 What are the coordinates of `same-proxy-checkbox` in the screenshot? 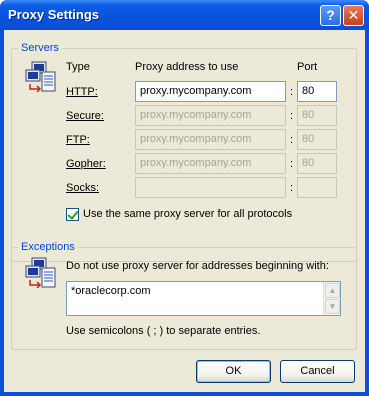 It's located at (72, 214).